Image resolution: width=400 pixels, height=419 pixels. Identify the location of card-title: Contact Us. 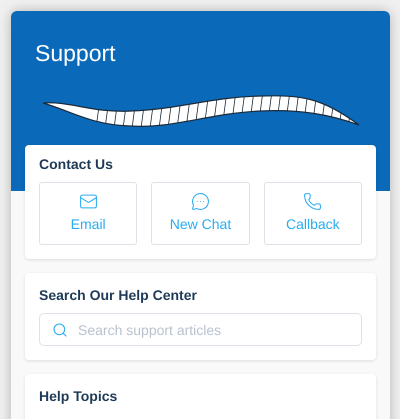
(76, 164).